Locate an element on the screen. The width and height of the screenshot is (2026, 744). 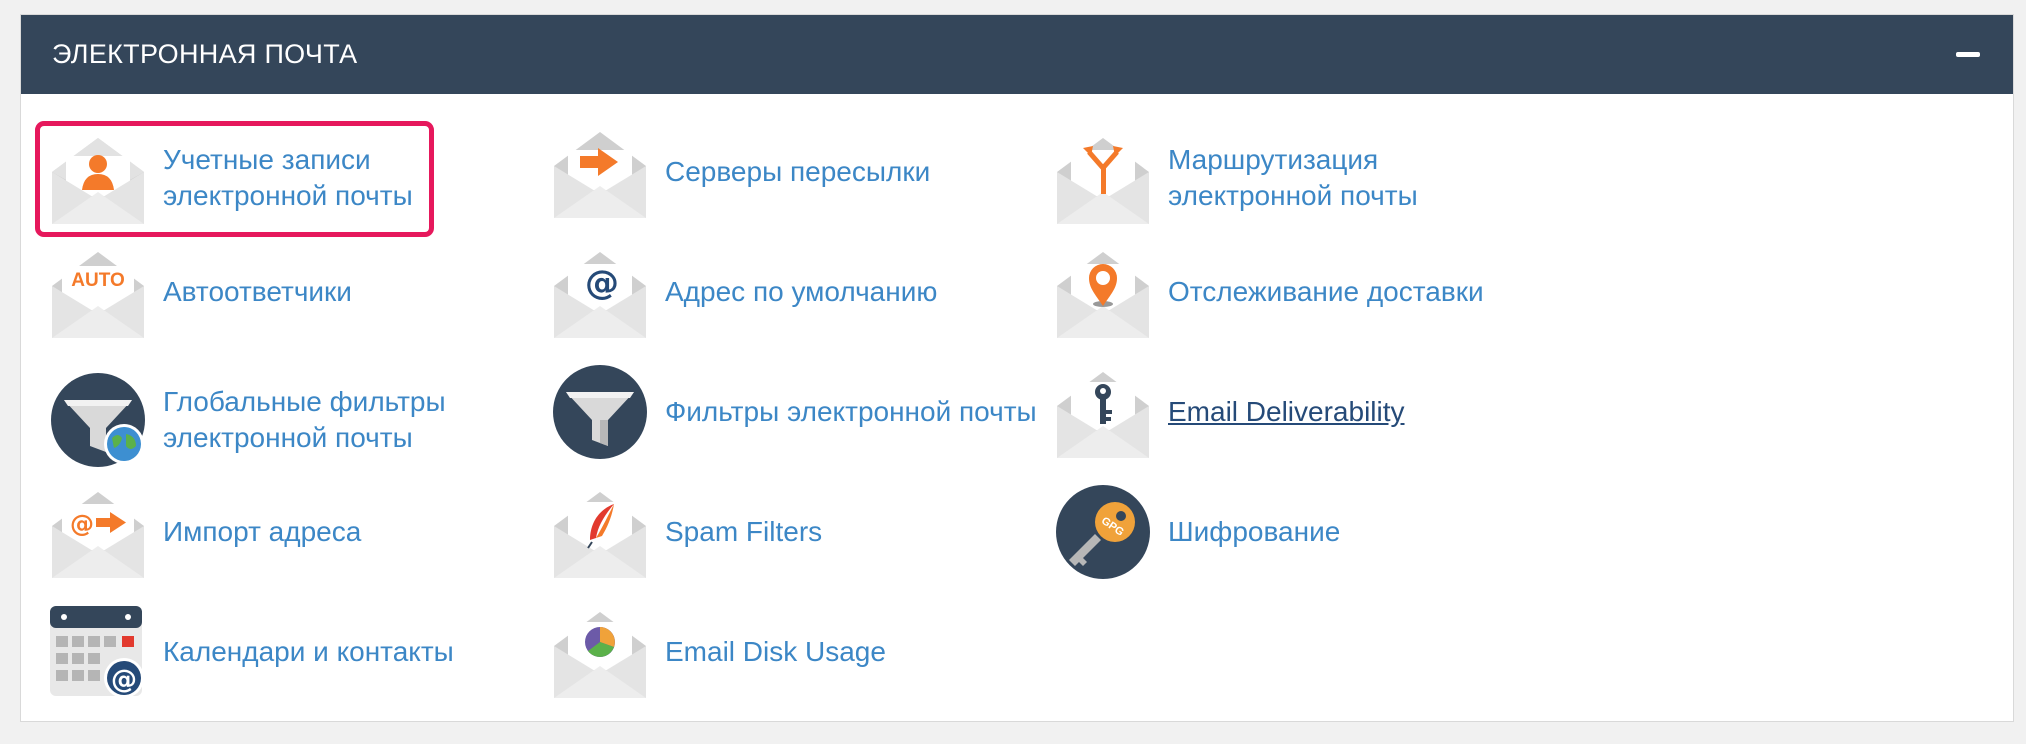
item-label: Фильтры электронной почты is located at coordinates (851, 411).